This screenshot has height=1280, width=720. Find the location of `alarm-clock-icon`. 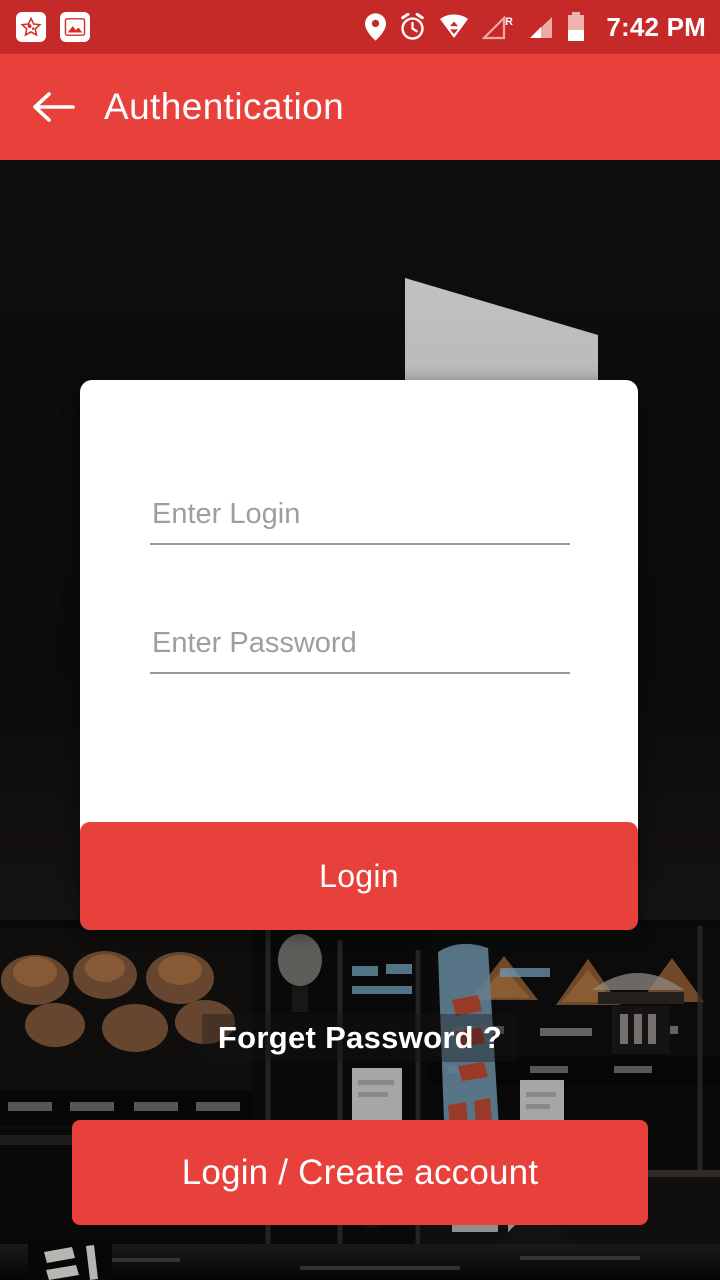

alarm-clock-icon is located at coordinates (412, 27).